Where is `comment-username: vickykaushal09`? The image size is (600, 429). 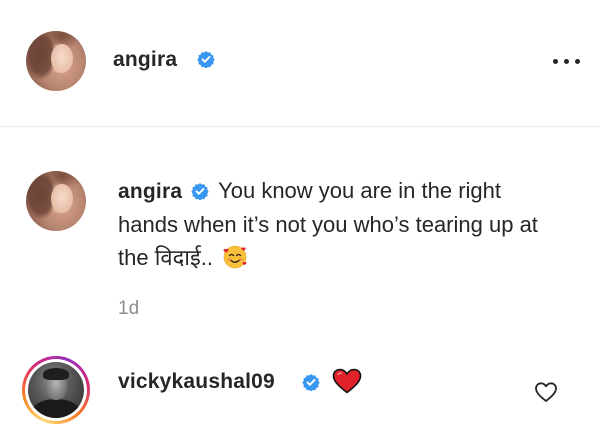
comment-username: vickykaushal09 is located at coordinates (196, 382).